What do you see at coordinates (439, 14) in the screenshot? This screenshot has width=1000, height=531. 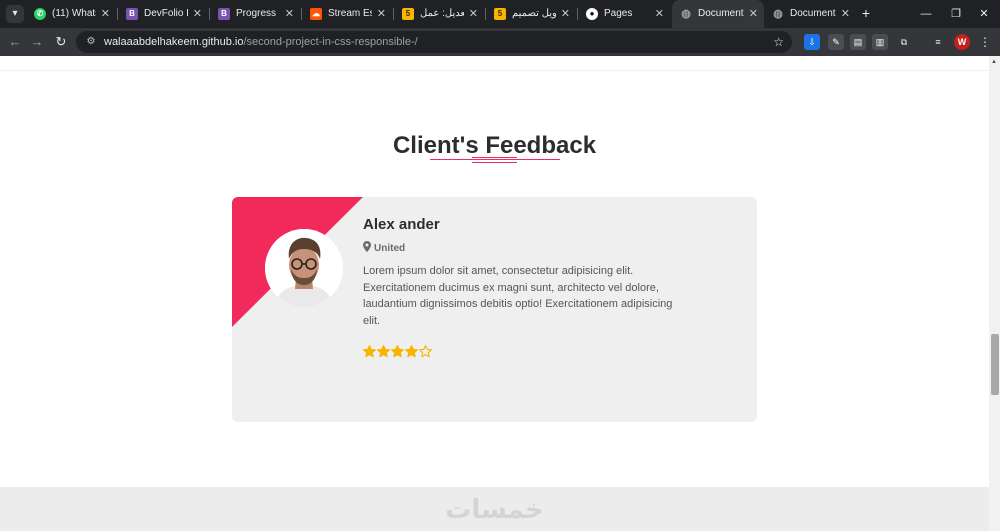 I see `tab-khamsat-edit: 5 تعديل: عمل ✕` at bounding box center [439, 14].